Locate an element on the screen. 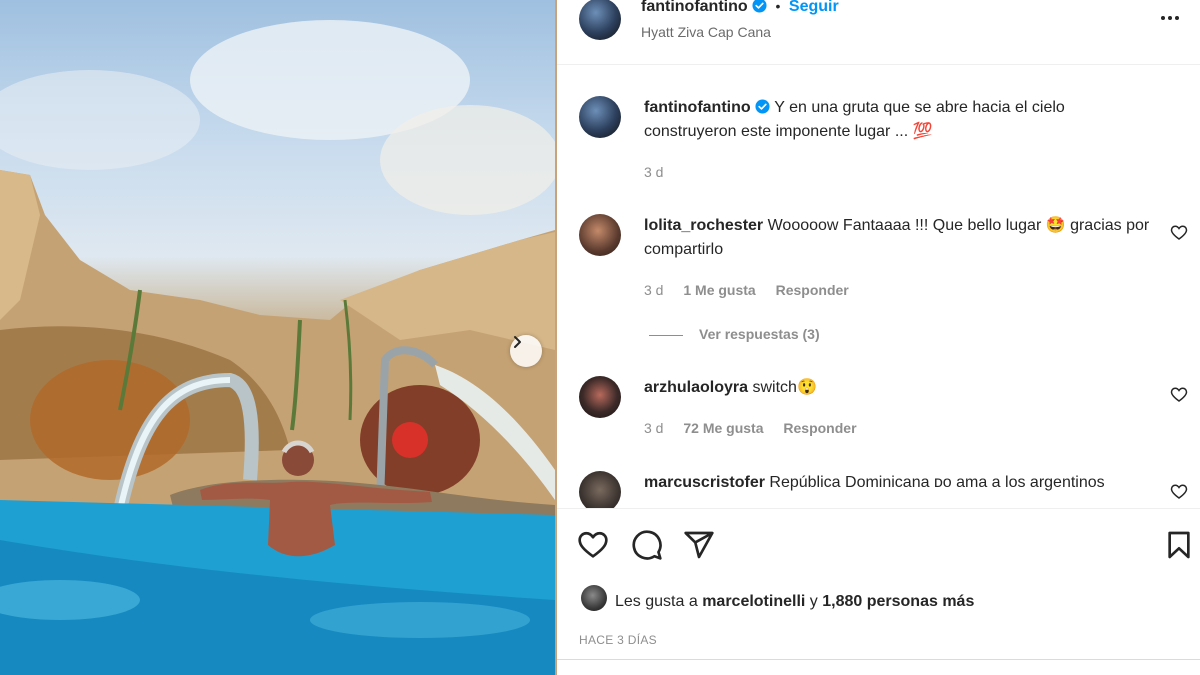  comment-body: switch😲 is located at coordinates (784, 387).